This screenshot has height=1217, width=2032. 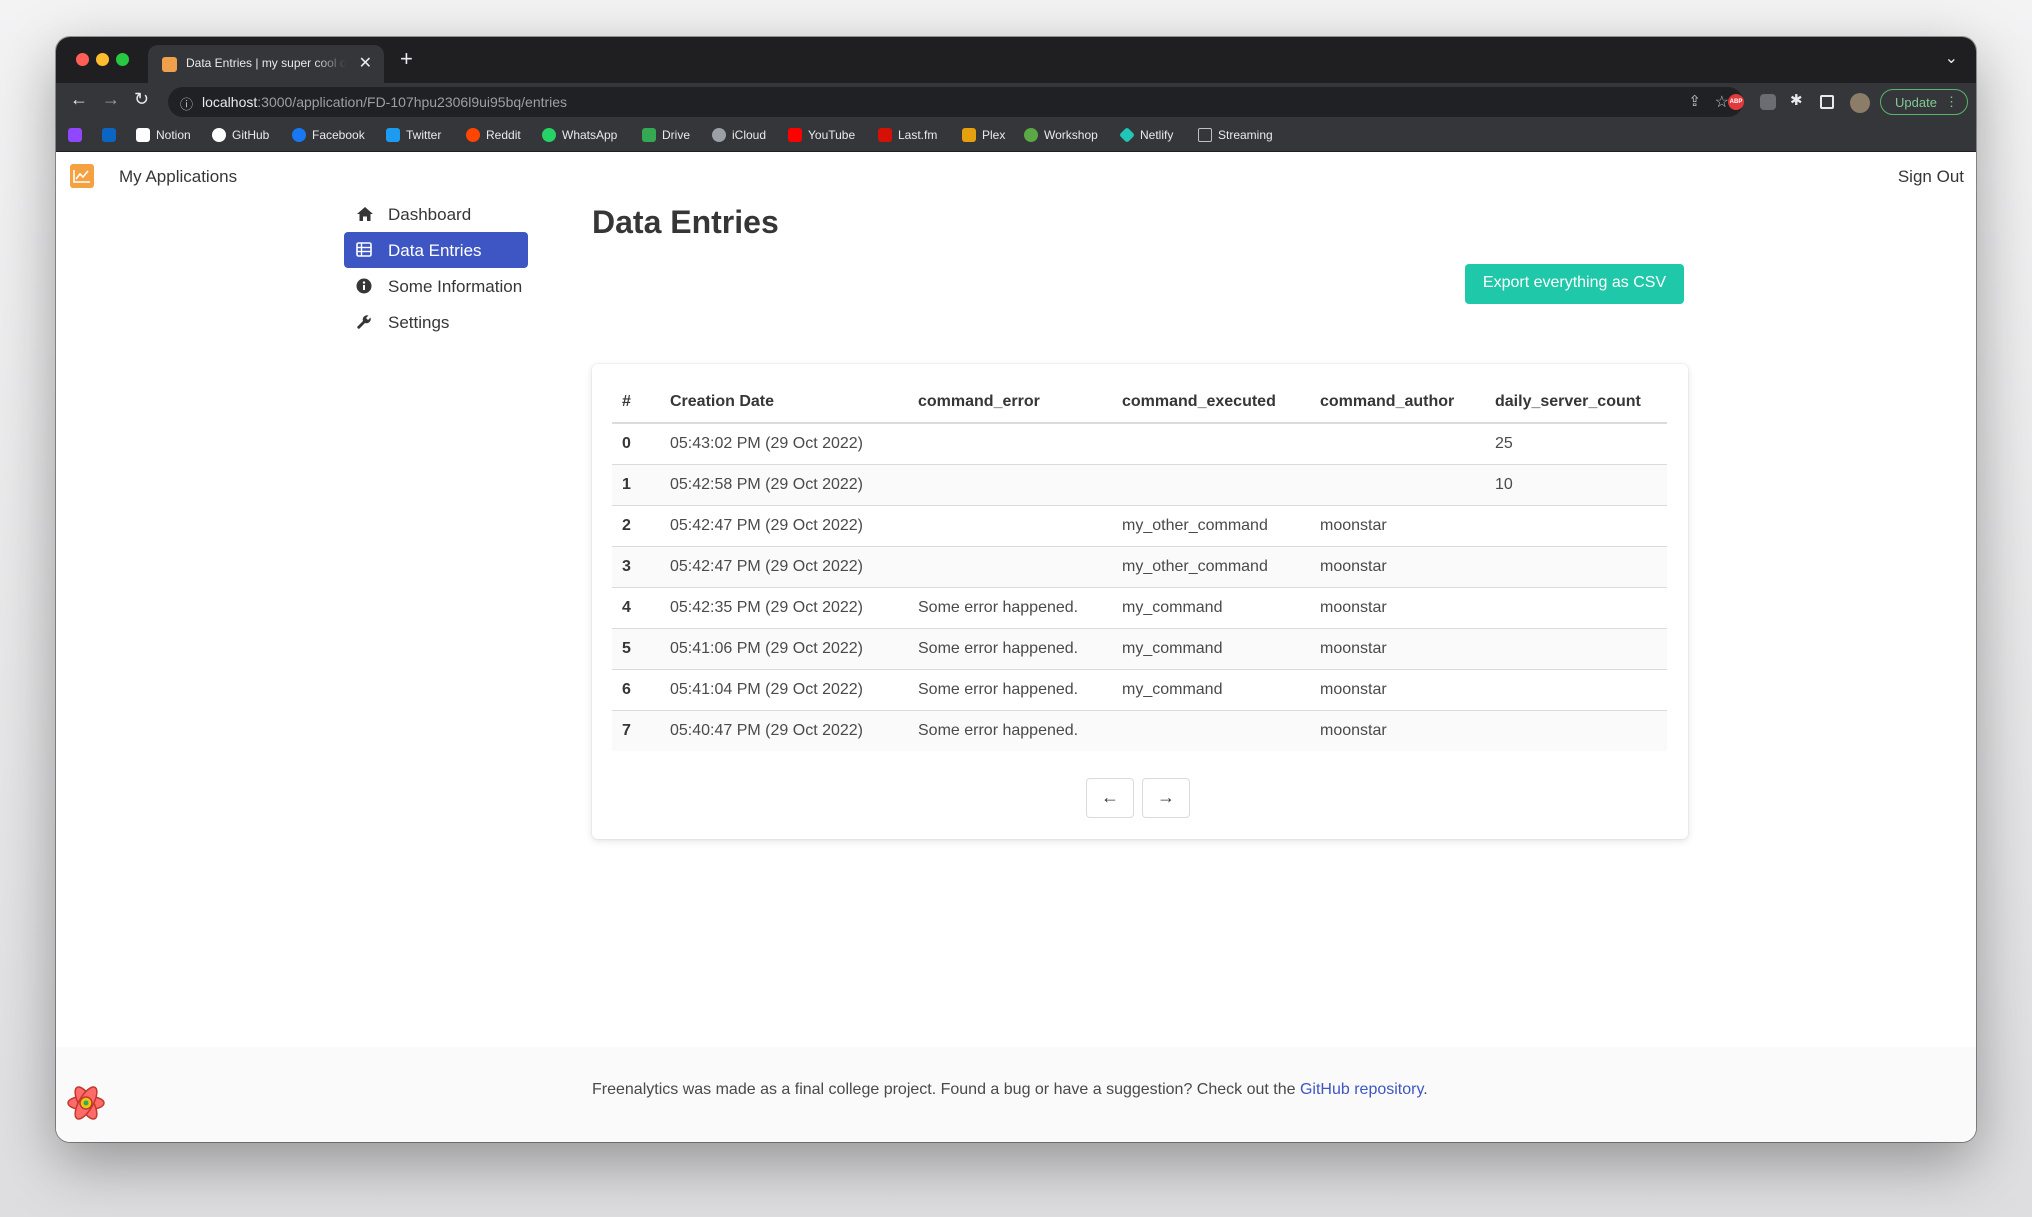 What do you see at coordinates (685, 222) in the screenshot?
I see `page-title: Data Entries` at bounding box center [685, 222].